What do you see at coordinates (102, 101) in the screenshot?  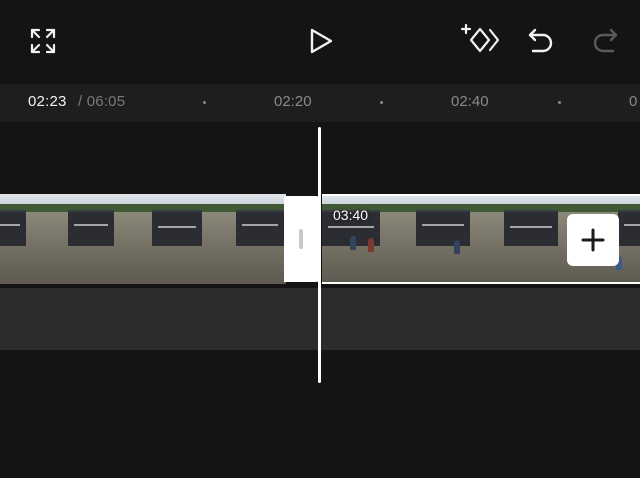 I see `total-duration: / 06:05` at bounding box center [102, 101].